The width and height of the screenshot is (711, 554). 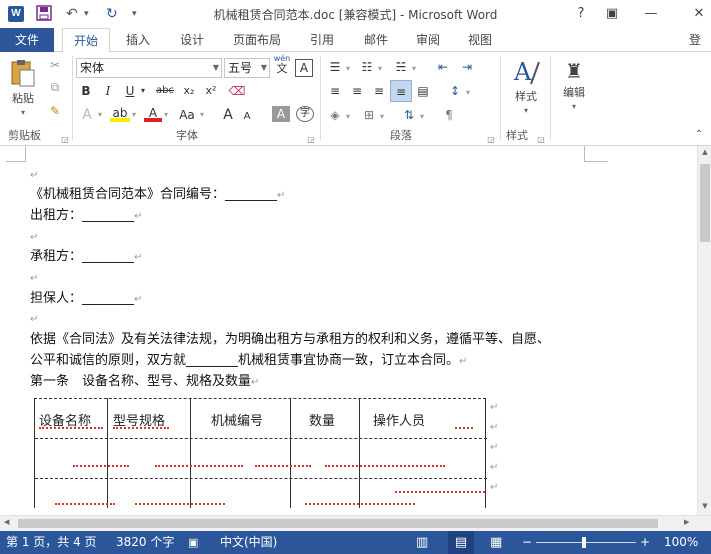 What do you see at coordinates (282, 64) in the screenshot?
I see `phonetic-guide-button: wén 文` at bounding box center [282, 64].